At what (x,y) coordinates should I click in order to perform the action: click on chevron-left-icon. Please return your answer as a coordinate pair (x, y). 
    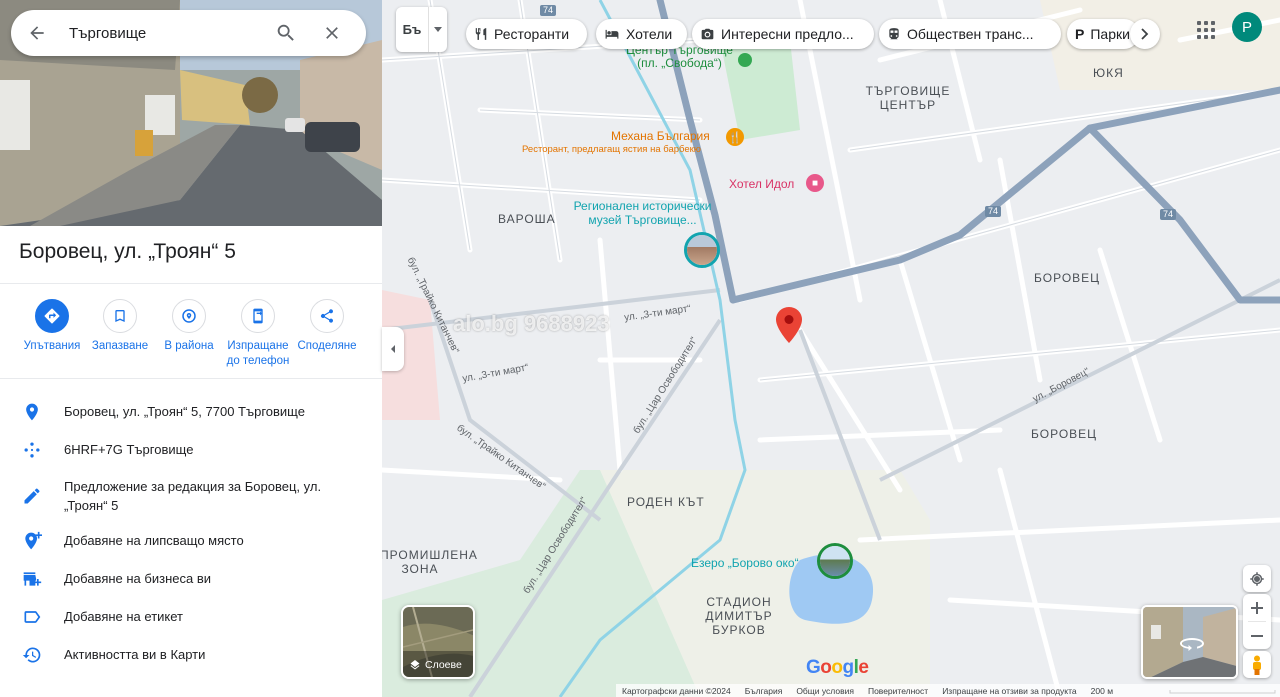
    Looking at the image, I should click on (393, 349).